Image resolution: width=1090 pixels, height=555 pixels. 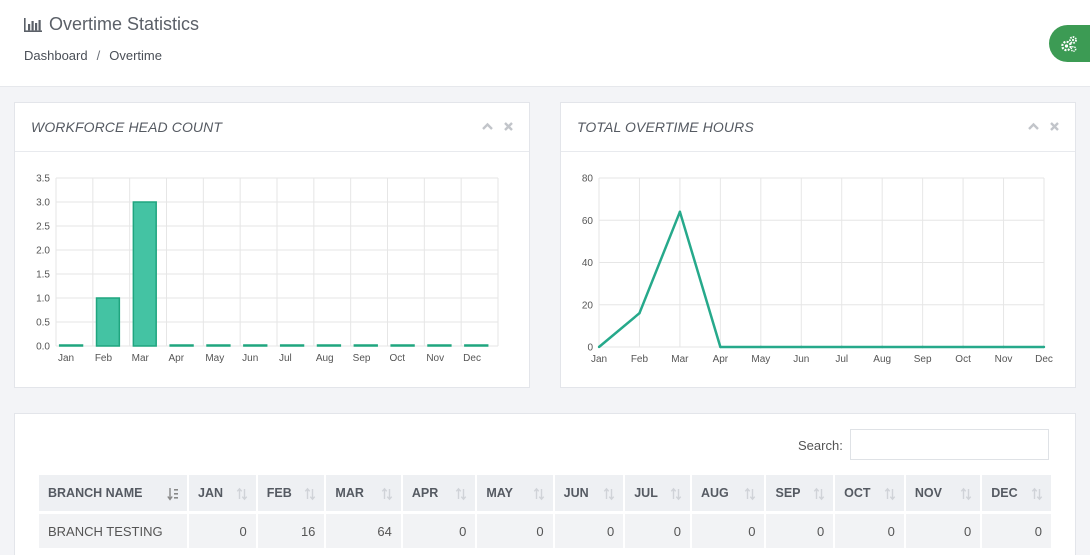 I want to click on column-header-jan: JAN, so click(x=222, y=494).